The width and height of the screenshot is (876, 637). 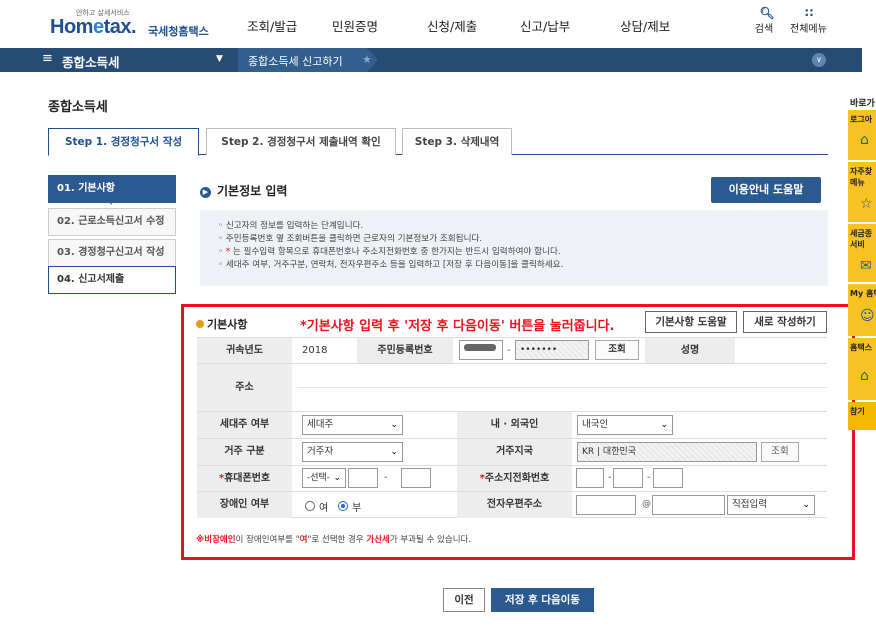 I want to click on usage-help-button: 이용안내 도움말, so click(x=766, y=190).